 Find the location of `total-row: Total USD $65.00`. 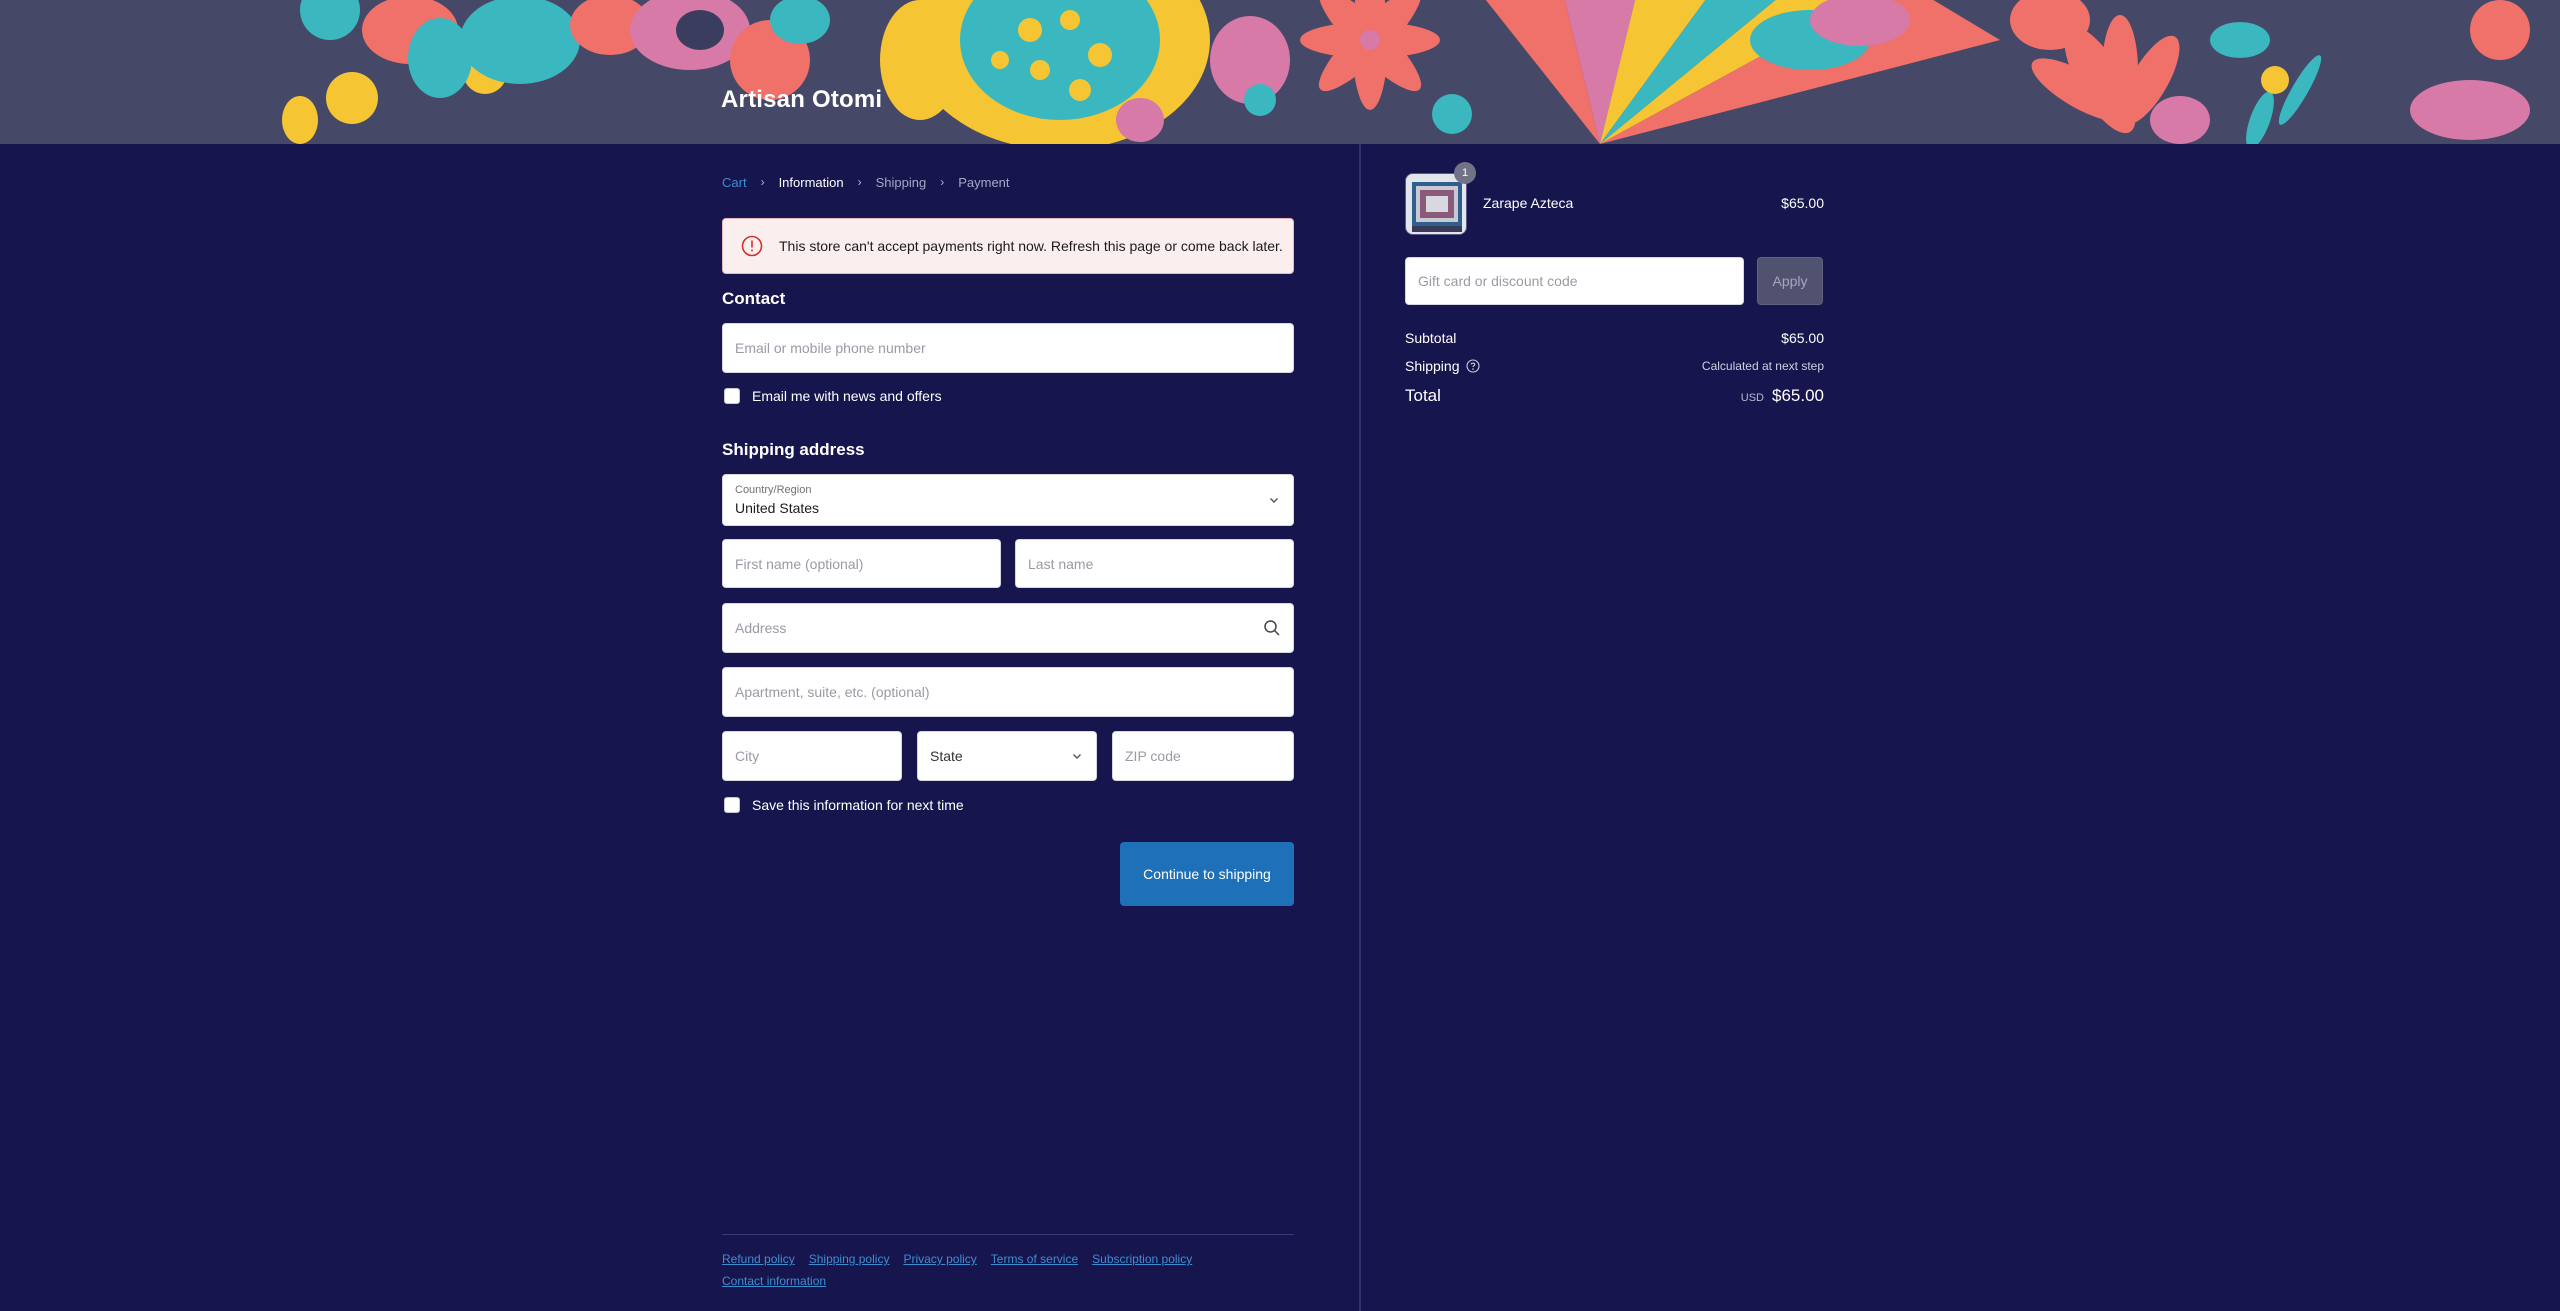

total-row: Total USD $65.00 is located at coordinates (1614, 396).